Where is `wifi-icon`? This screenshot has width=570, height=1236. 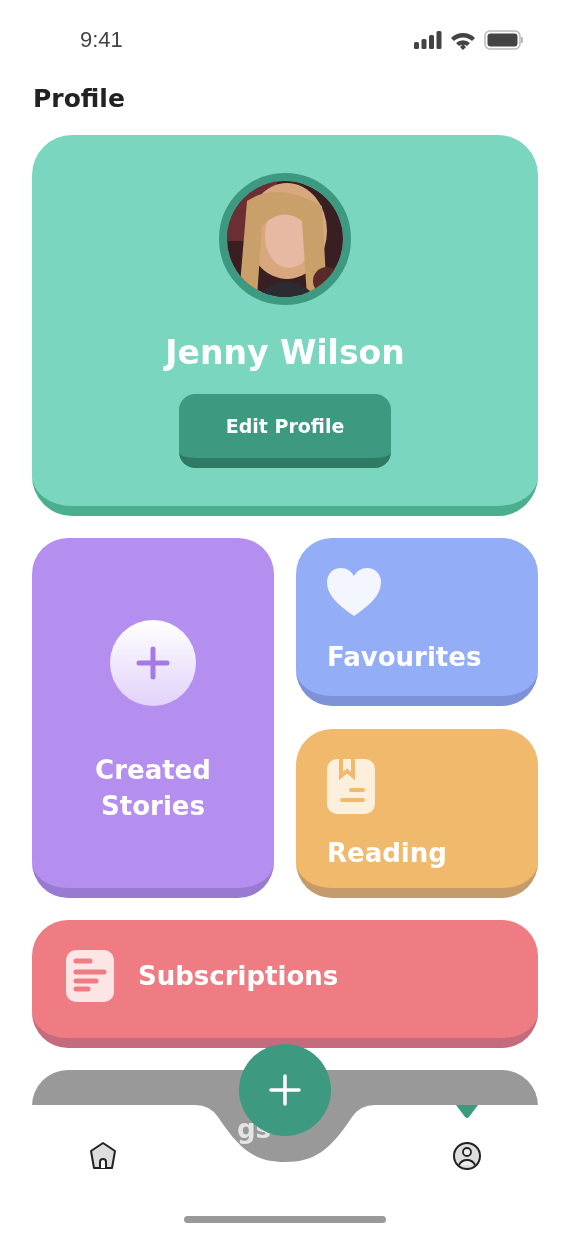
wifi-icon is located at coordinates (463, 40).